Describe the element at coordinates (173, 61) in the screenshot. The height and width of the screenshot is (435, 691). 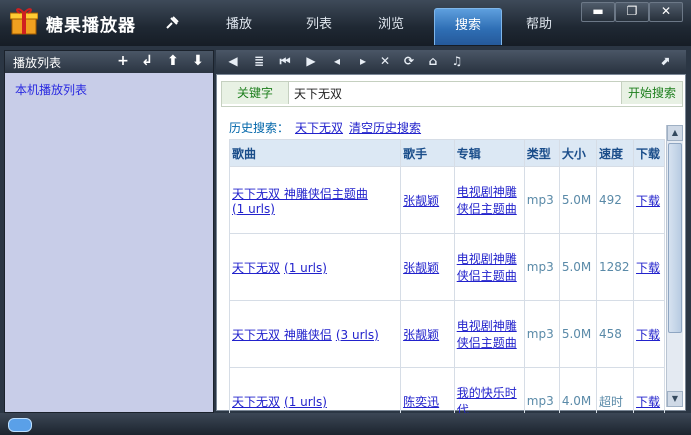
I see `up-arrow-icon: ⬆` at that location.